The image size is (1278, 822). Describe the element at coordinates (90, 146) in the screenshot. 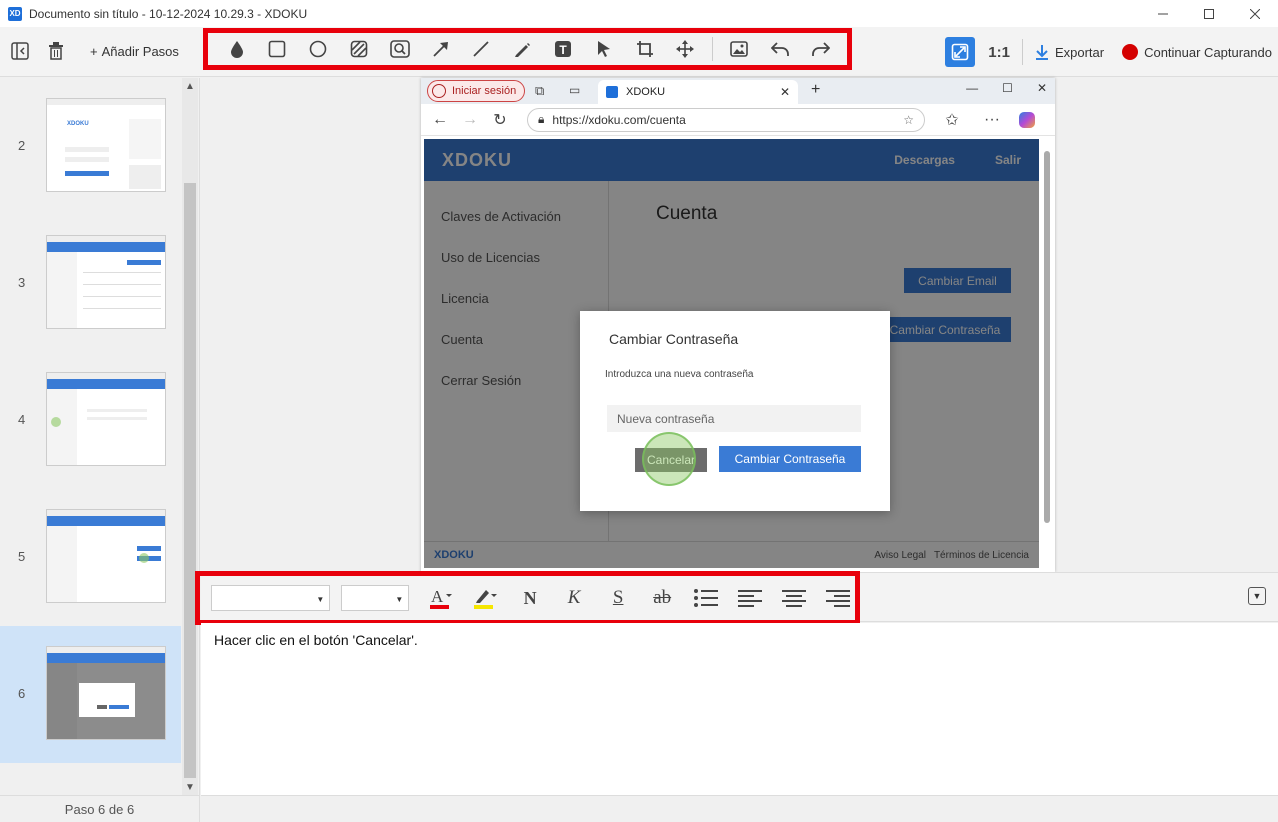

I see `step-thumbnail: 2 XDOKU` at that location.